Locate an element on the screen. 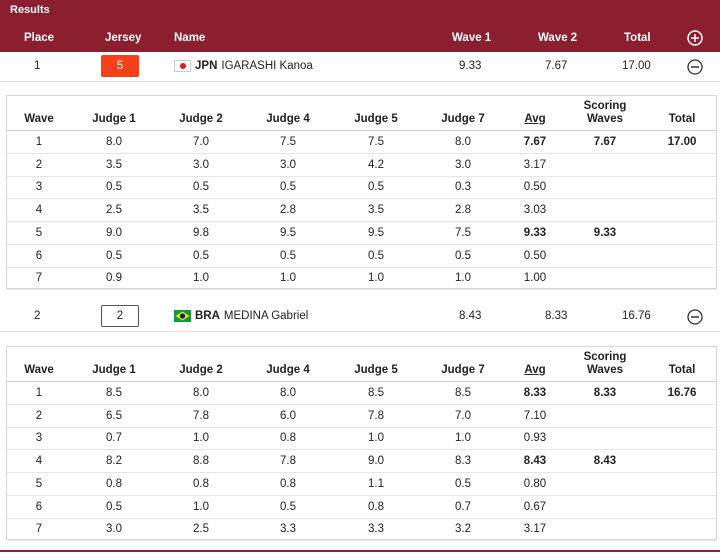 This screenshot has width=720, height=554. wave-row: 1 8.5 8.0 8.0 8.5 8.5 8.33 8.33 16.76 is located at coordinates (361, 393).